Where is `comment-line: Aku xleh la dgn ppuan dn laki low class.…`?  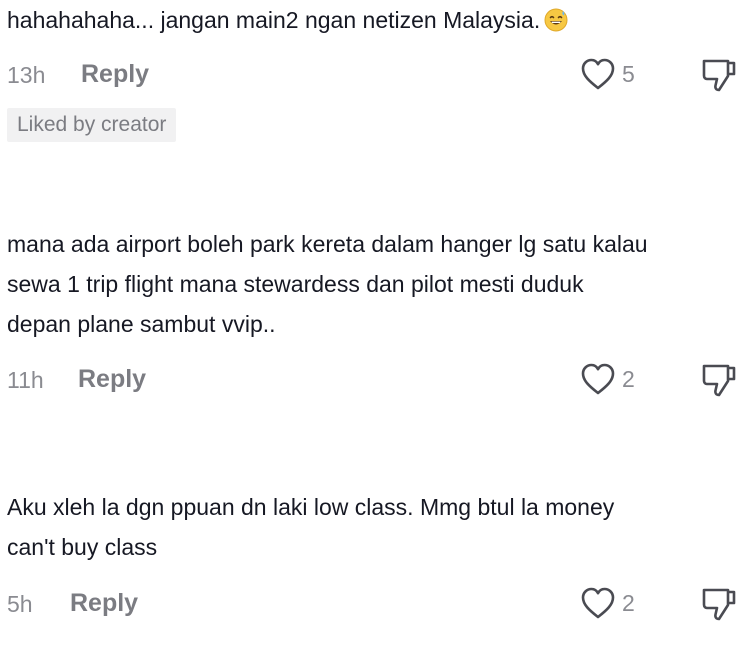 comment-line: Aku xleh la dgn ppuan dn laki low class.… is located at coordinates (311, 507).